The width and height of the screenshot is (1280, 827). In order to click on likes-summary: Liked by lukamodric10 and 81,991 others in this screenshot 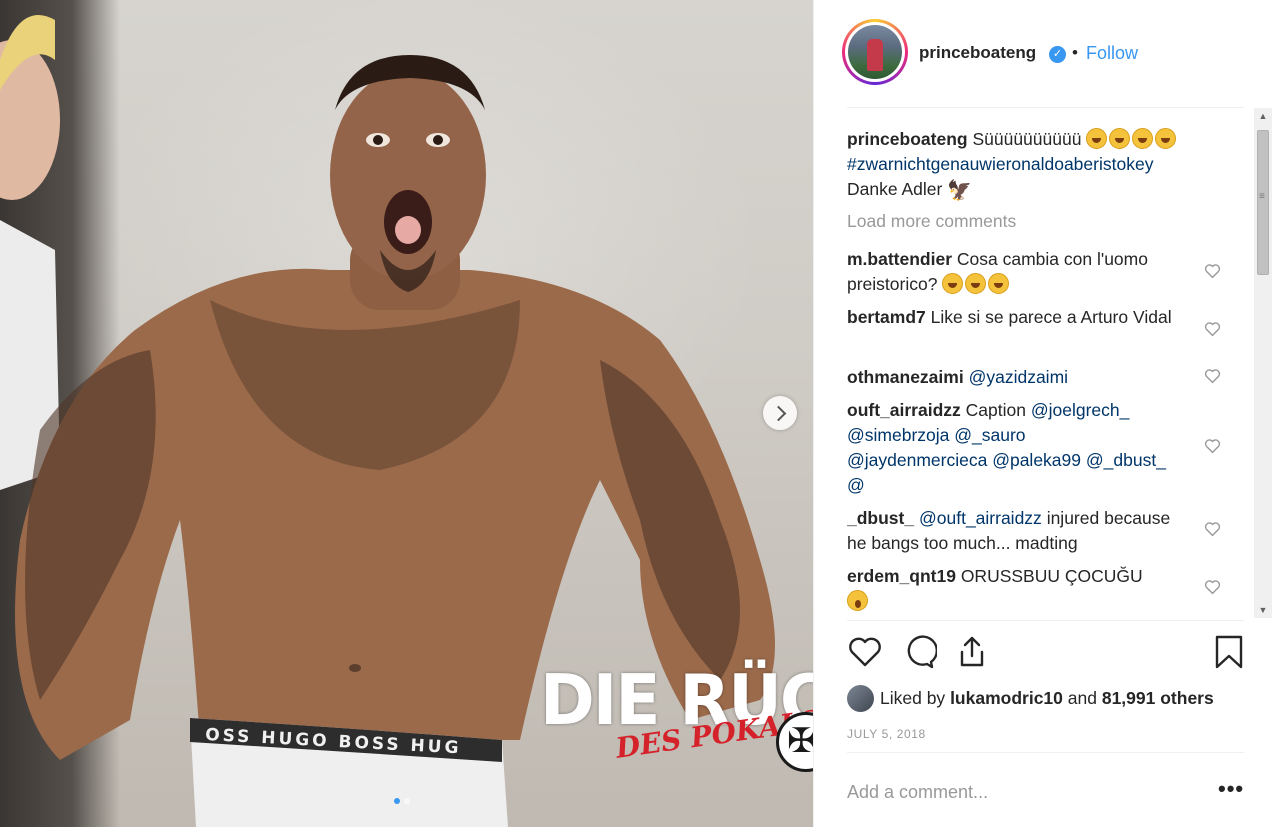, I will do `click(1030, 698)`.